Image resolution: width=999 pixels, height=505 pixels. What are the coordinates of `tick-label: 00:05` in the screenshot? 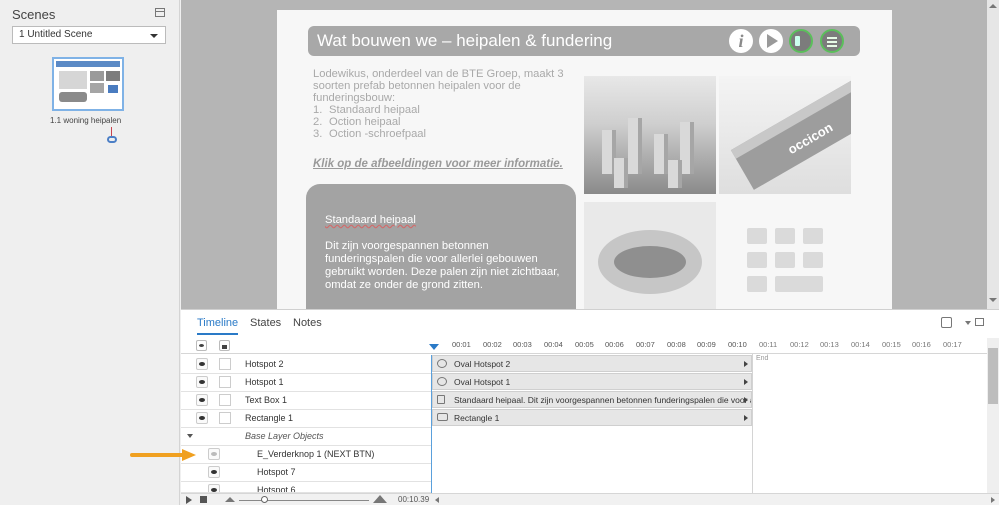 It's located at (584, 344).